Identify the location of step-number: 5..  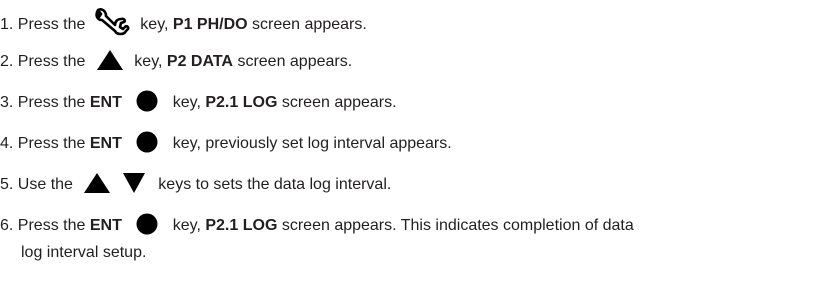
(7, 185).